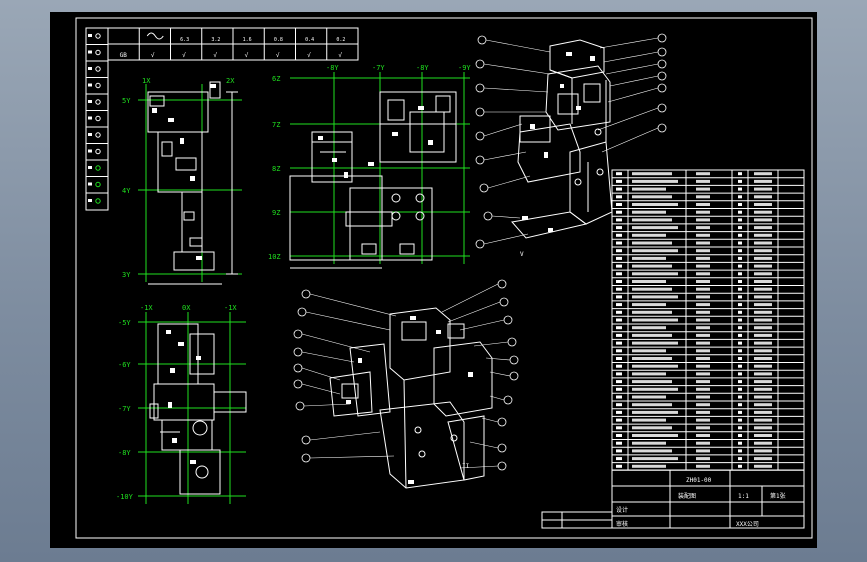  What do you see at coordinates (743, 496) in the screenshot?
I see `drawing-scale: 1:1` at bounding box center [743, 496].